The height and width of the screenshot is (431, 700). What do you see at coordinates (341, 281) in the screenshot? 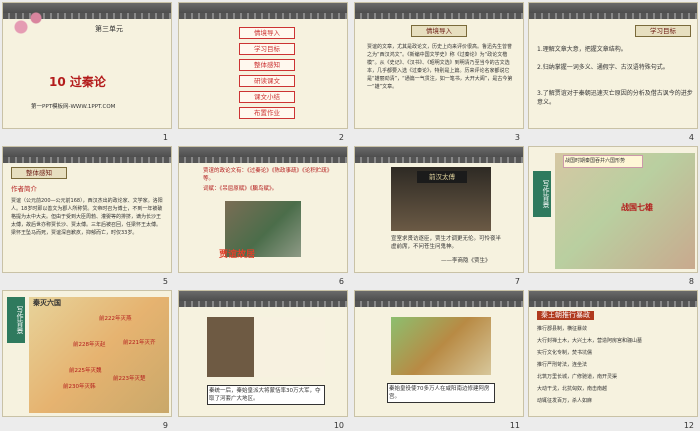
I see `slide-number: 6` at bounding box center [341, 281].